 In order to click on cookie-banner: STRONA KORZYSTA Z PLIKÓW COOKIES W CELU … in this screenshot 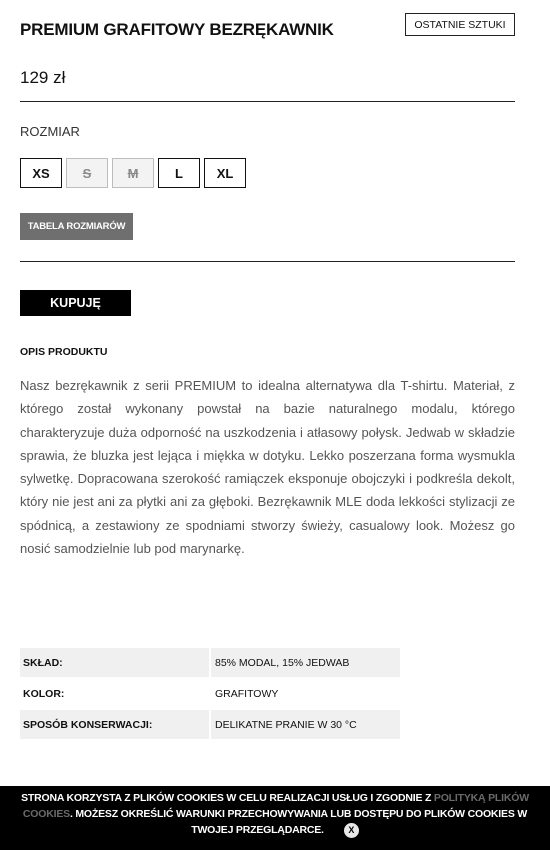, I will do `click(275, 818)`.